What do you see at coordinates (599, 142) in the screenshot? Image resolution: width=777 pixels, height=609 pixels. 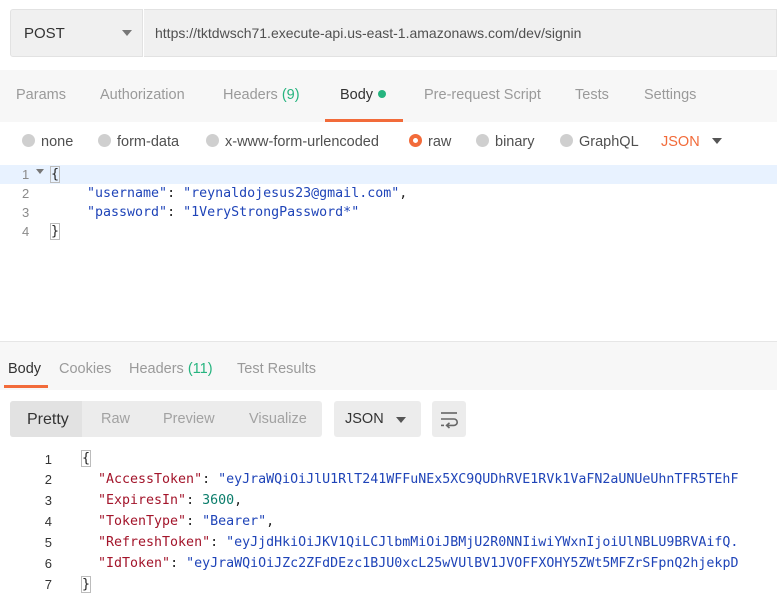 I see `radio-graphql: GraphQL` at bounding box center [599, 142].